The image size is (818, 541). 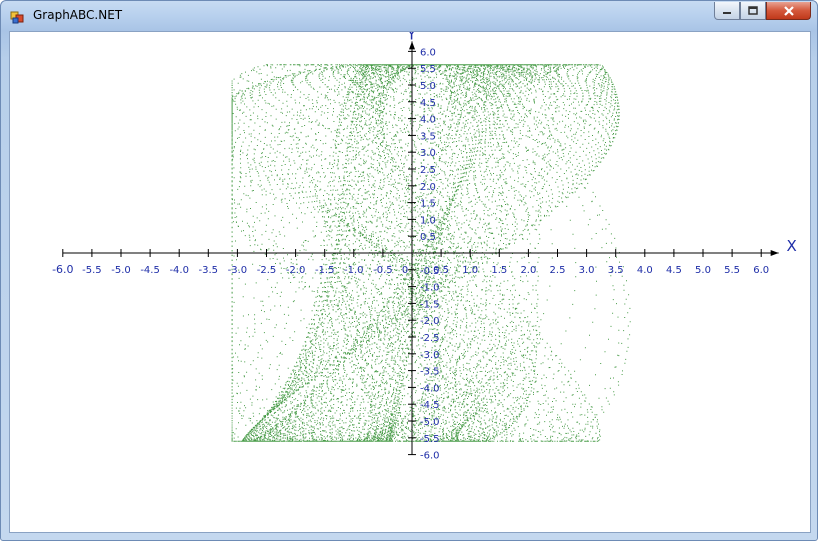 What do you see at coordinates (587, 270) in the screenshot?
I see `x-tick-label: 3.0` at bounding box center [587, 270].